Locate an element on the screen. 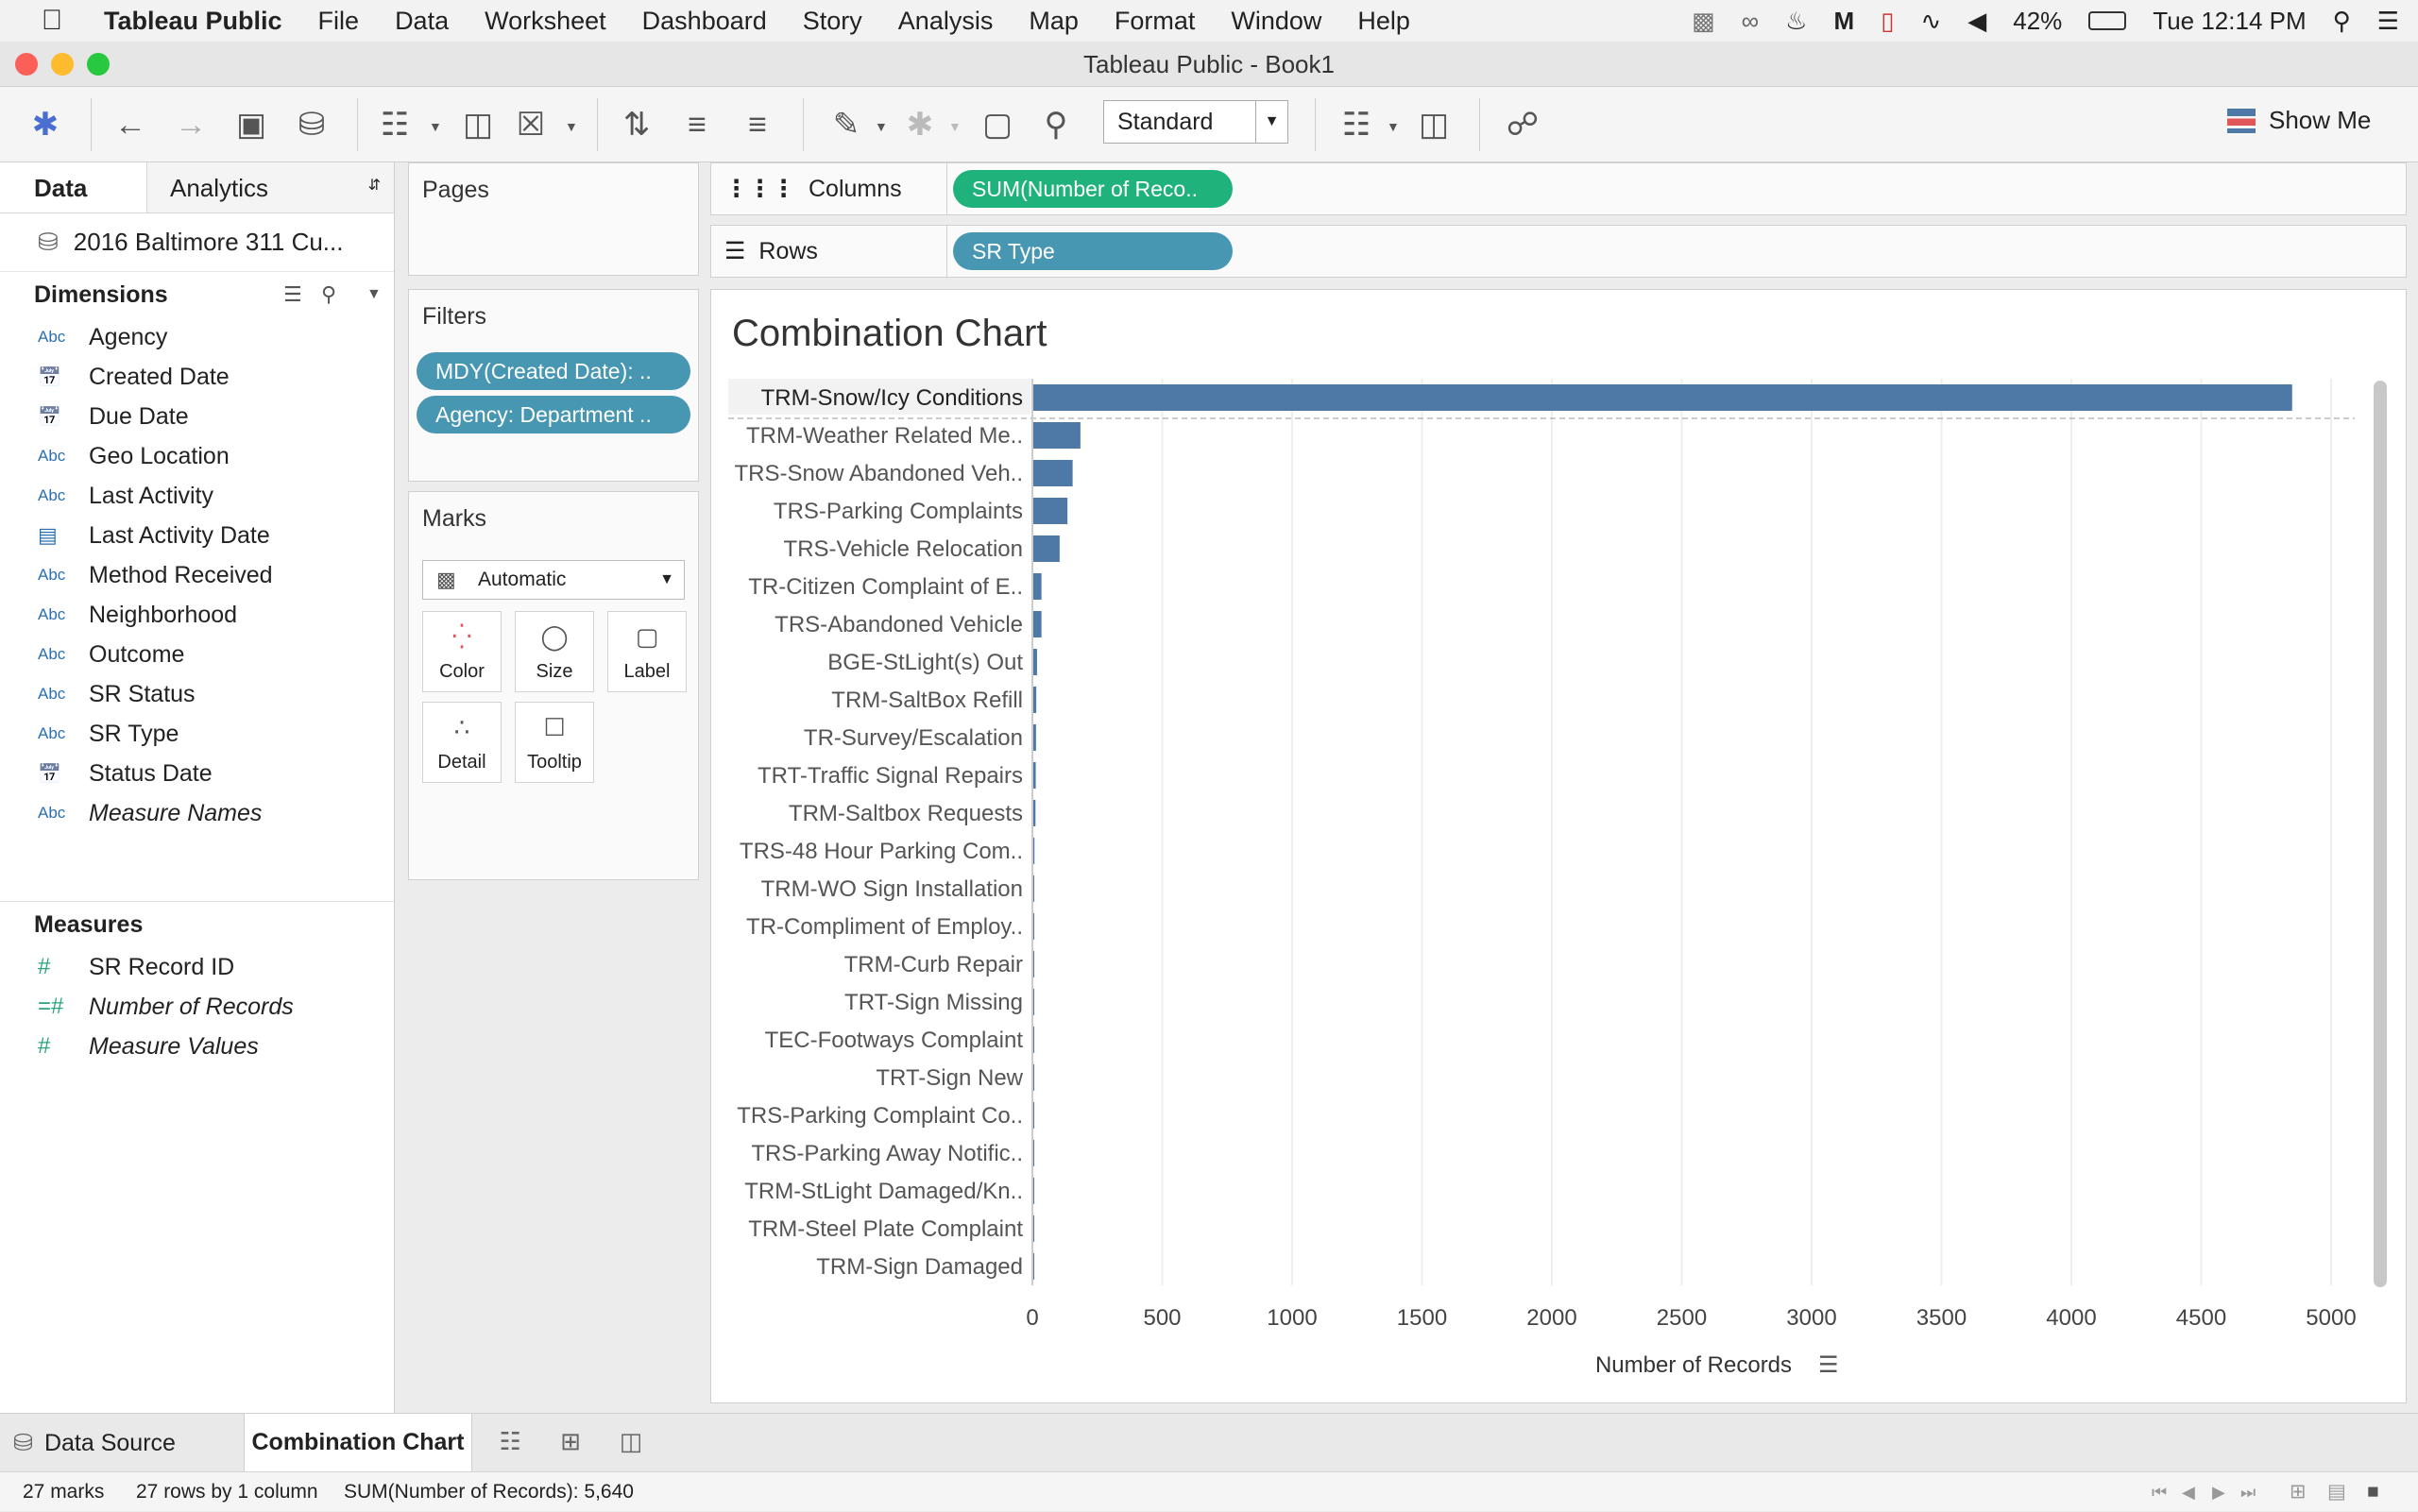 The height and width of the screenshot is (1512, 2418). last-sheet-icon: ⏭ is located at coordinates (2248, 1492).